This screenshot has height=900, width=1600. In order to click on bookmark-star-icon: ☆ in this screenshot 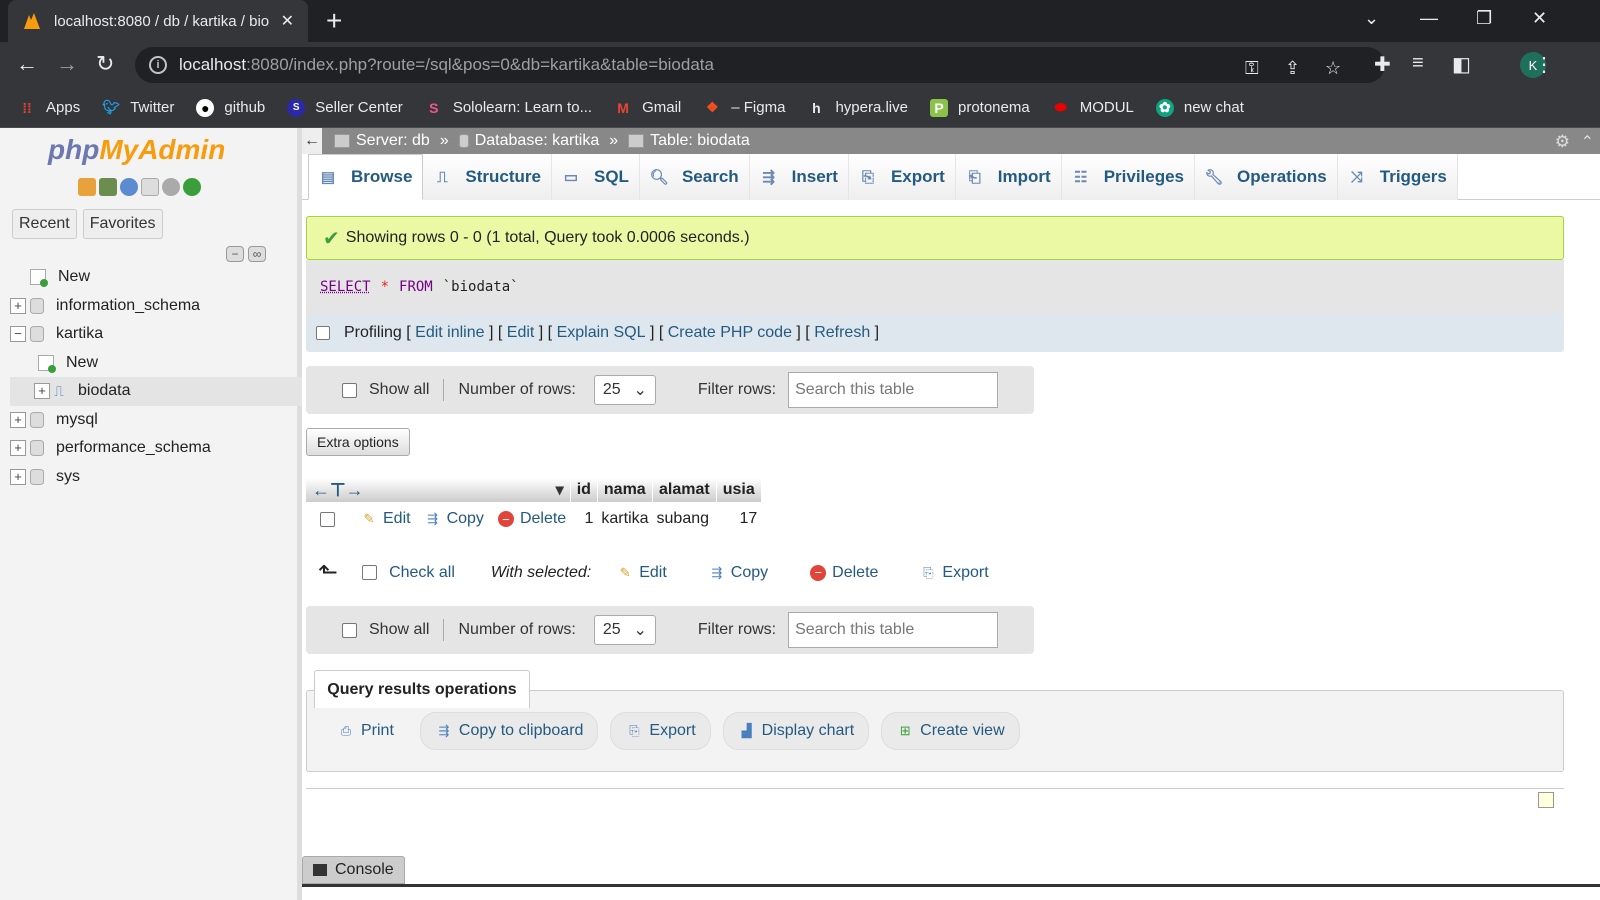, I will do `click(1333, 68)`.